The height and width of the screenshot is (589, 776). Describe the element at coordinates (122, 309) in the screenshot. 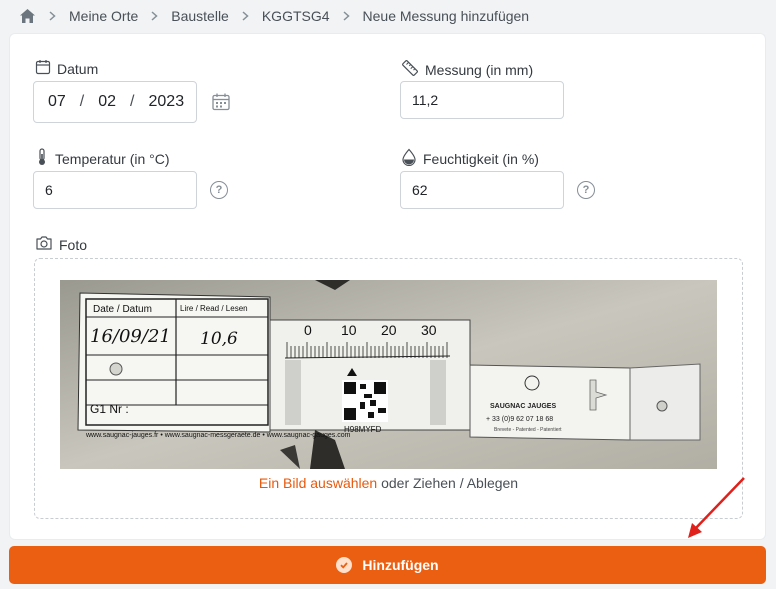

I see `photo-date-header: Date / Datum` at that location.